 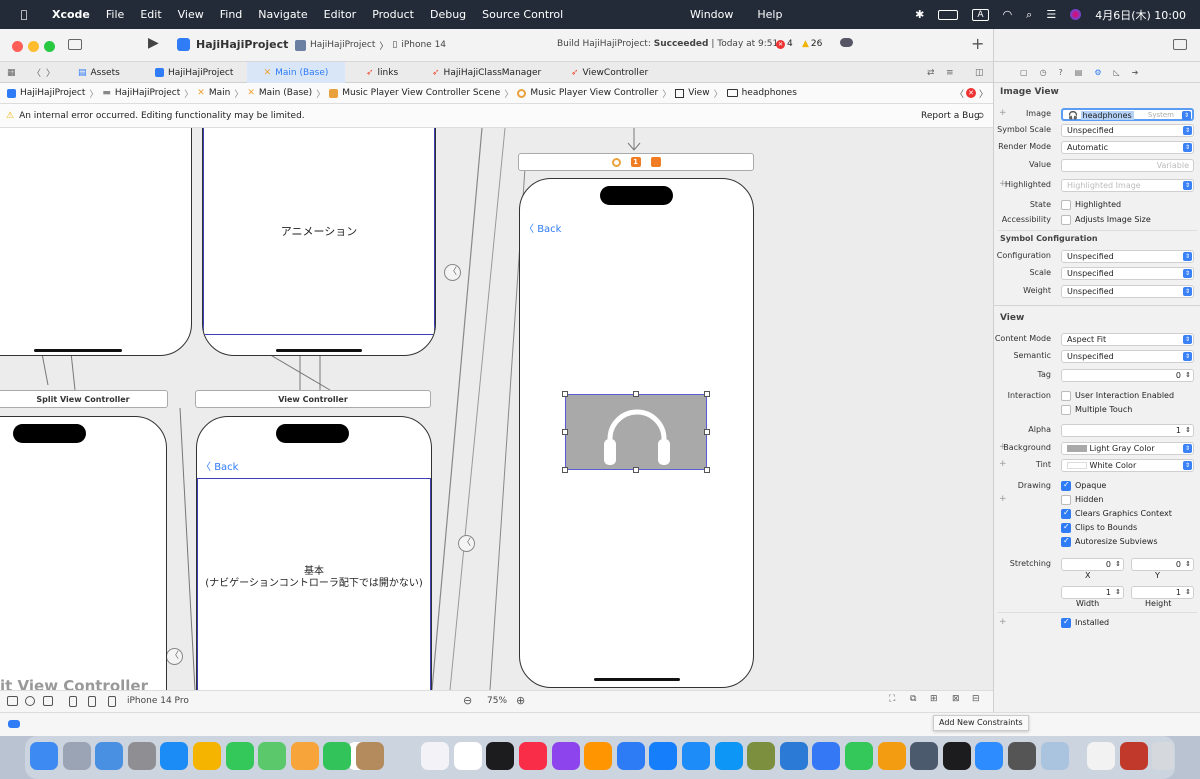 I want to click on numbers-icon, so click(x=859, y=756).